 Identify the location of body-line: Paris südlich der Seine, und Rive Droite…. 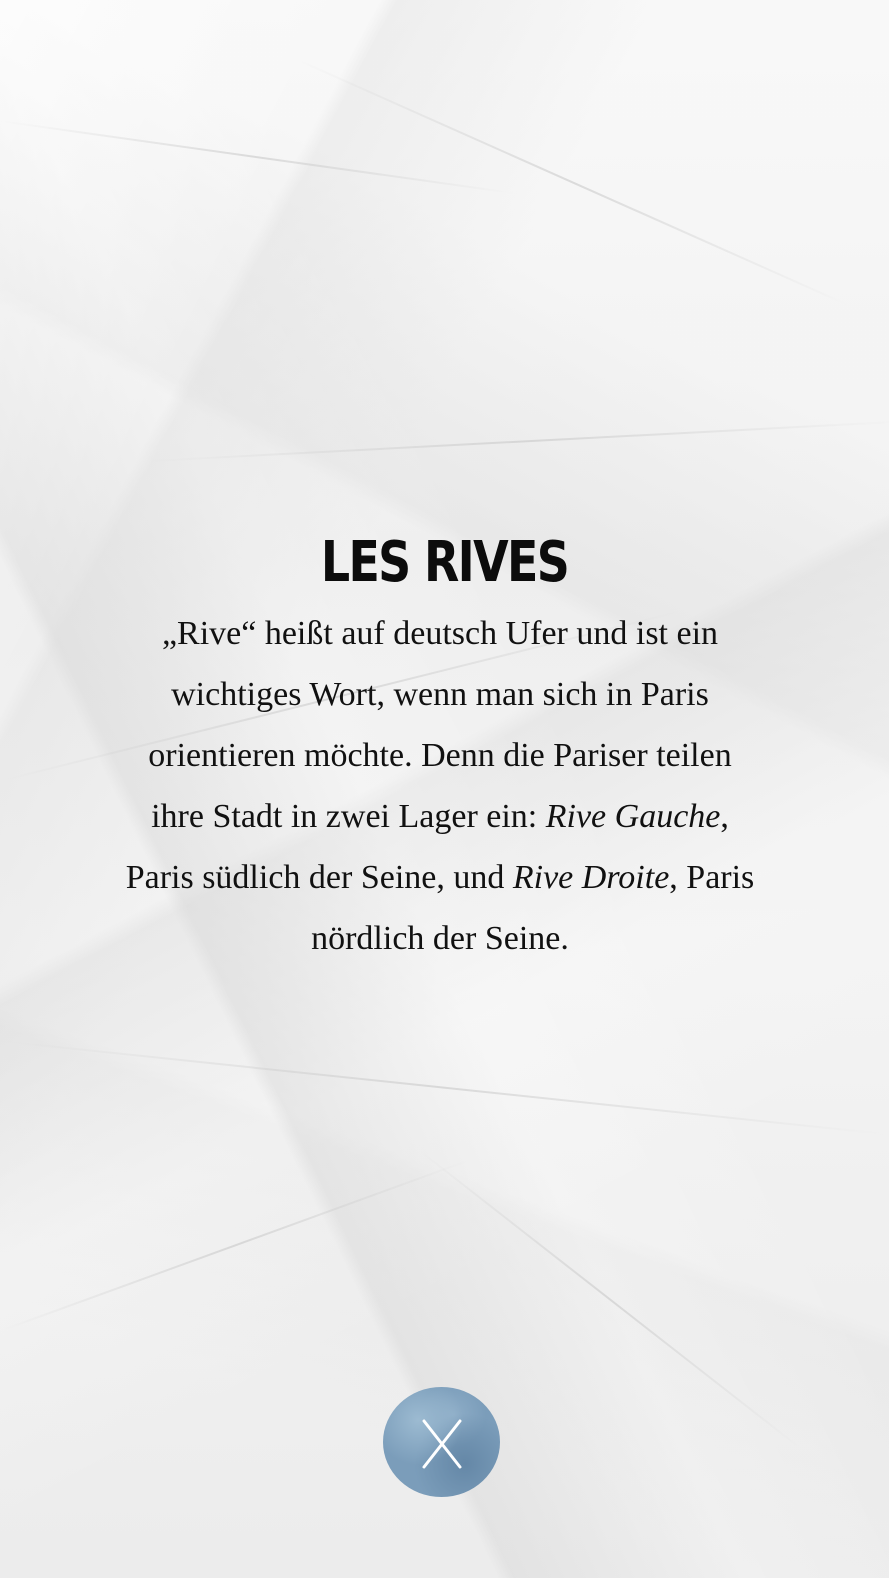
(440, 877).